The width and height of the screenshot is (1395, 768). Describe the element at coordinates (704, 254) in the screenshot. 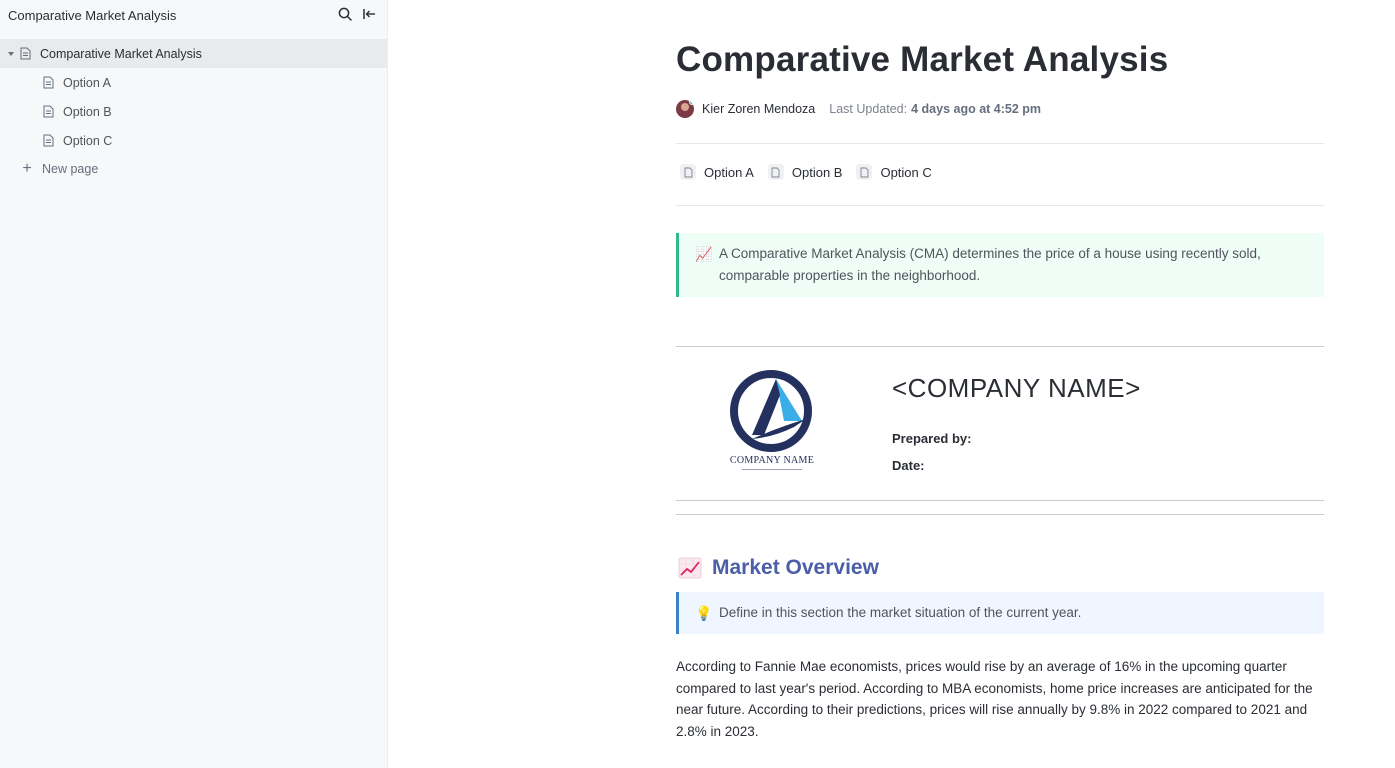

I see `chart-increasing-icon: 📈` at that location.